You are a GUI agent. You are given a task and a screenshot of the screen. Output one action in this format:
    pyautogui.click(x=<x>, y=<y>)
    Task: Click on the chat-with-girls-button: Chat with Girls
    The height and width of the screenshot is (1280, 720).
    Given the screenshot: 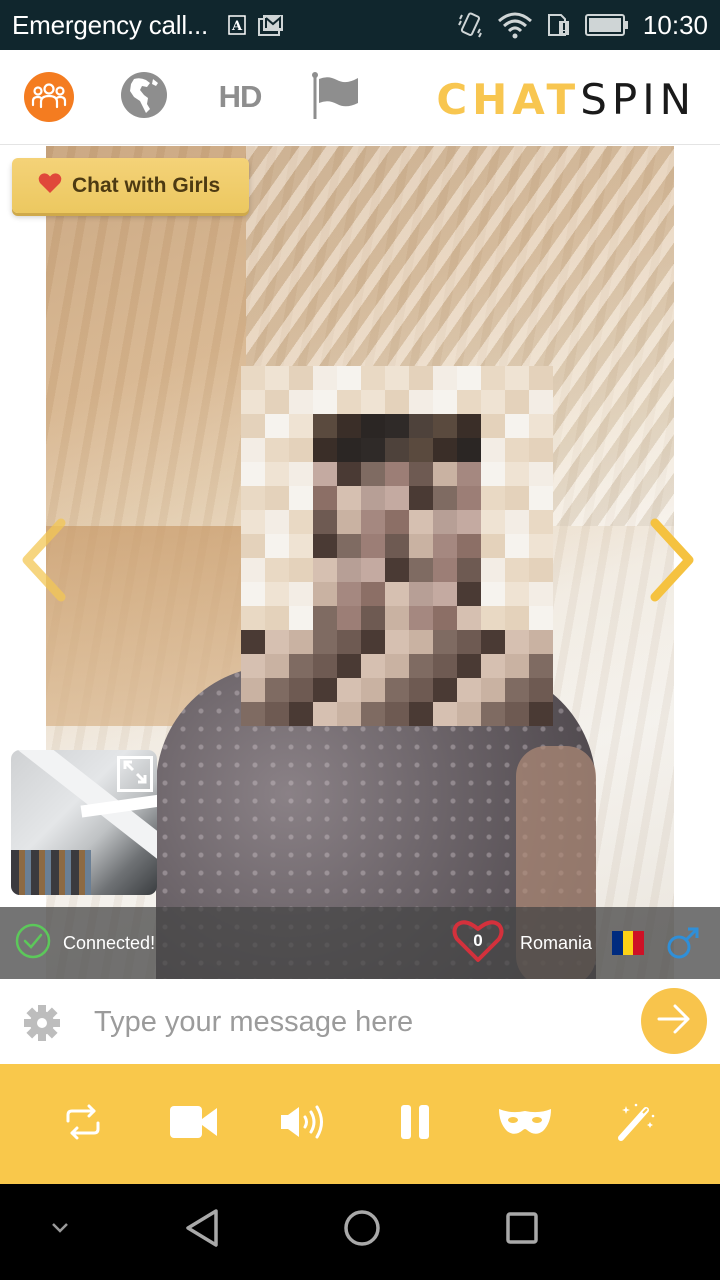 What is the action you would take?
    pyautogui.click(x=130, y=185)
    